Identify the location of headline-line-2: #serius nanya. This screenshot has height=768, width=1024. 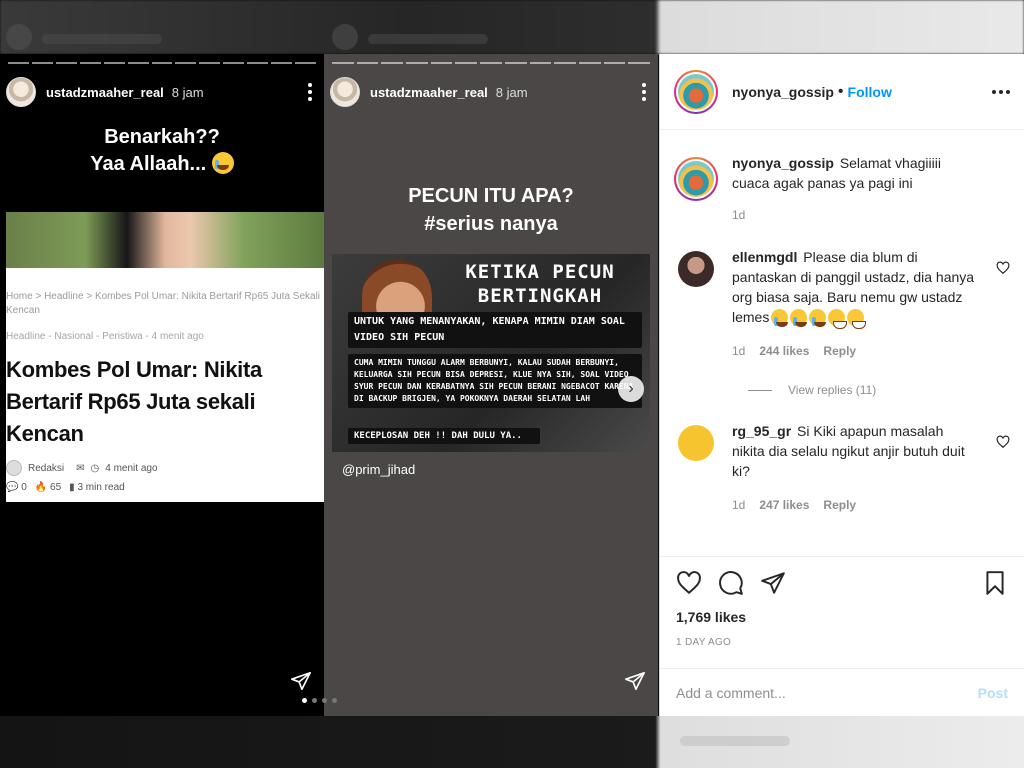
(491, 224).